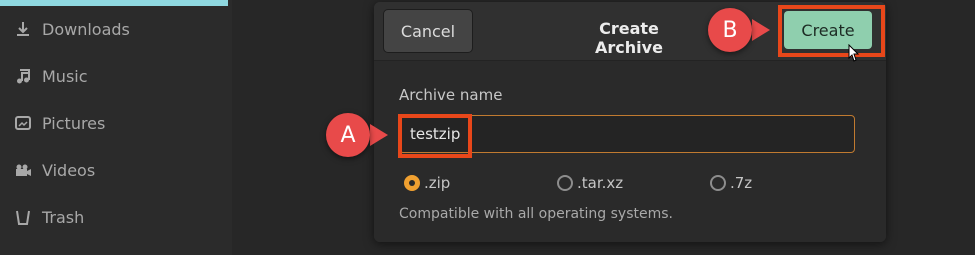  I want to click on selected-item-highlight, so click(114, 3).